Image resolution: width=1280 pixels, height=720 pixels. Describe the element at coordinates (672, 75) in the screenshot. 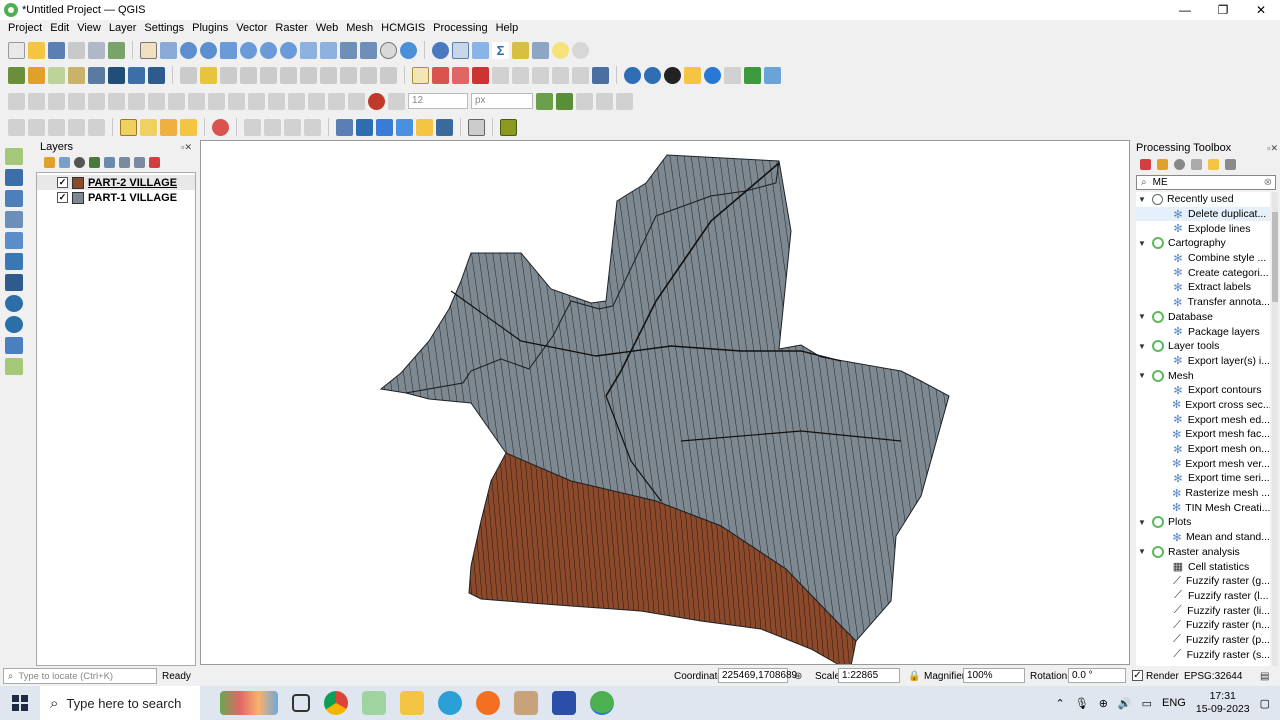

I see `metasearch-icon` at that location.